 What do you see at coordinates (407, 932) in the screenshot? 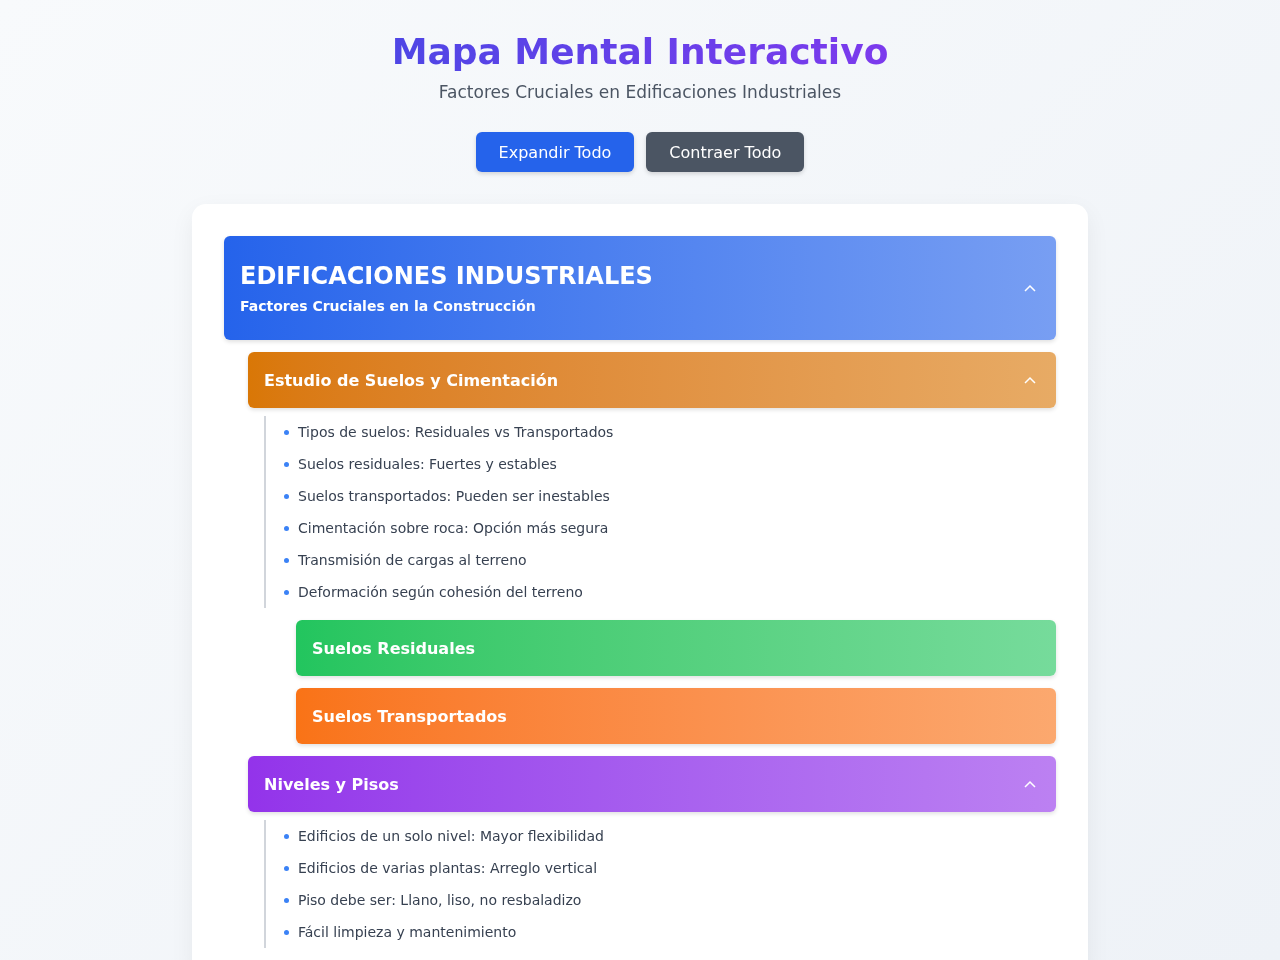
I see `list-item: Fácil limpieza y mantenimiento` at bounding box center [407, 932].